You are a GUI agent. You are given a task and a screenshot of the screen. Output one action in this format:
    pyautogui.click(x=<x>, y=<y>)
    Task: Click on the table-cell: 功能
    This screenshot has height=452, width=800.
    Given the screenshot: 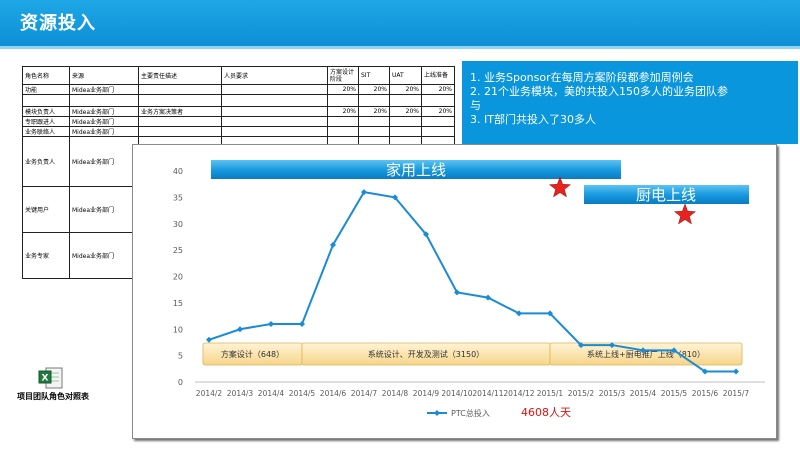 What is the action you would take?
    pyautogui.click(x=46, y=89)
    